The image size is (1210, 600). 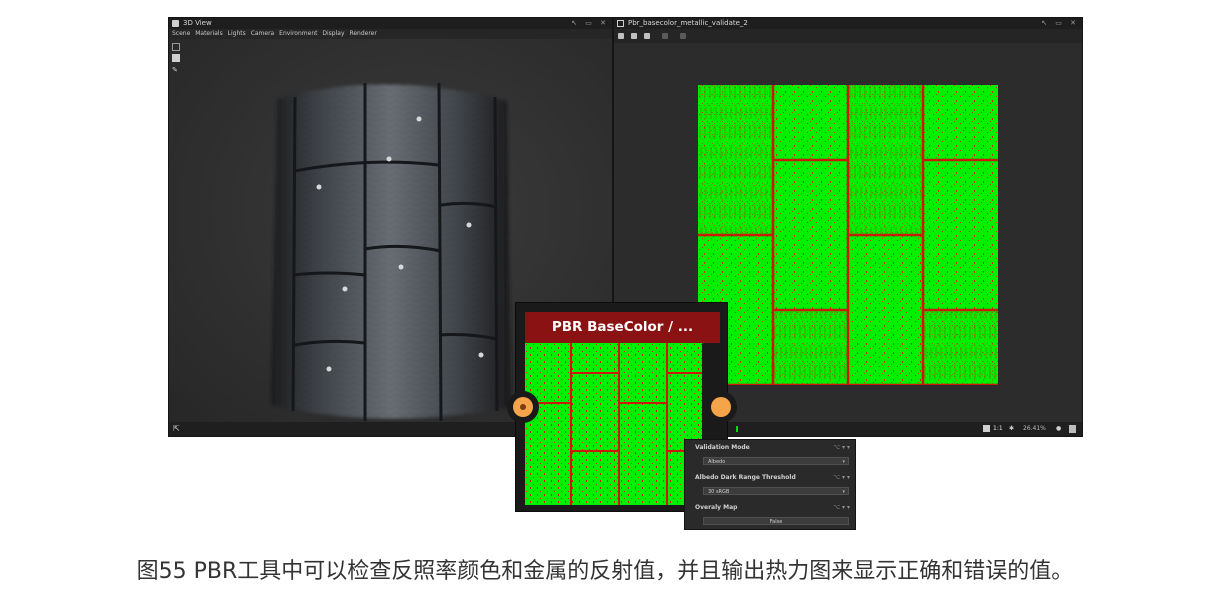 I want to click on validation-heatmap, so click(x=848, y=235).